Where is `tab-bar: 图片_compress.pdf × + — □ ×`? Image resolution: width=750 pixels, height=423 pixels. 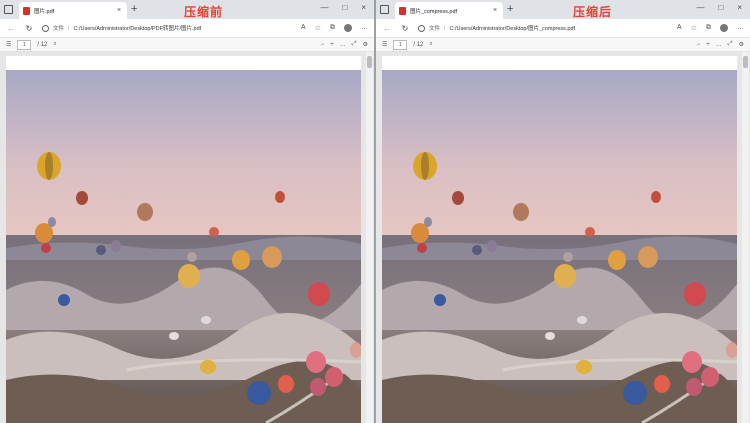 tab-bar: 图片_compress.pdf × + — □ × is located at coordinates (563, 9).